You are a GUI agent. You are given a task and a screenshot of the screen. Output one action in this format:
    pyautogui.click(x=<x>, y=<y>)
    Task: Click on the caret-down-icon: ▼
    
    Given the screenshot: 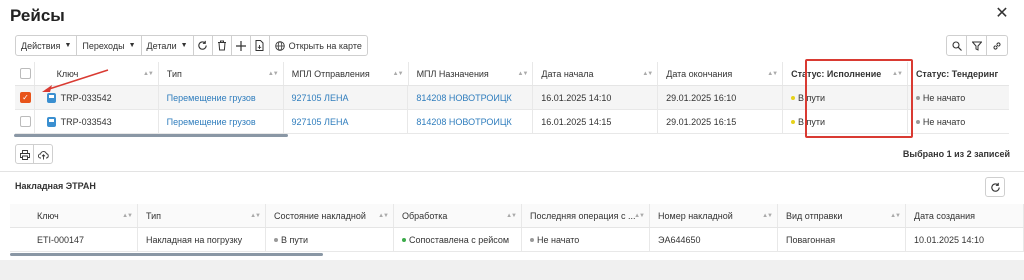 What is the action you would take?
    pyautogui.click(x=184, y=45)
    